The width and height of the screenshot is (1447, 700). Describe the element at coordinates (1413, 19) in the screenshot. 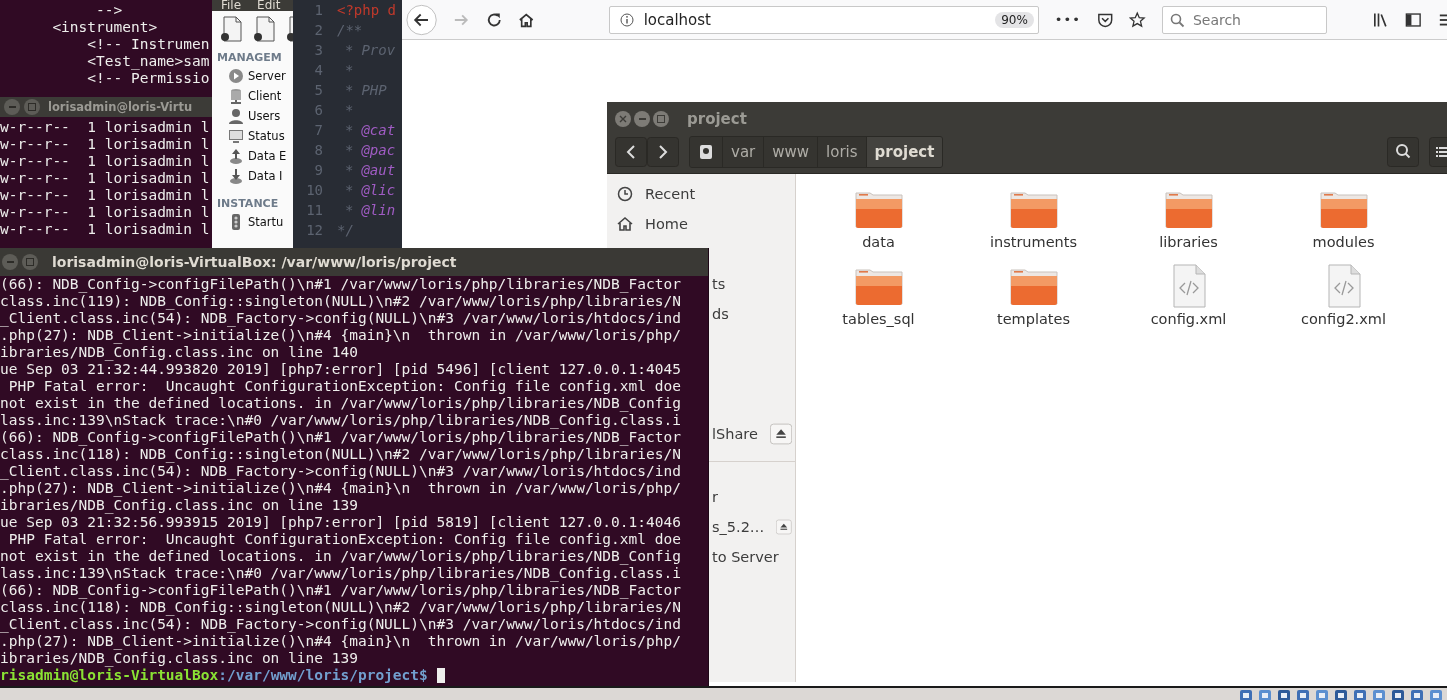

I see `sidebar-icon` at that location.